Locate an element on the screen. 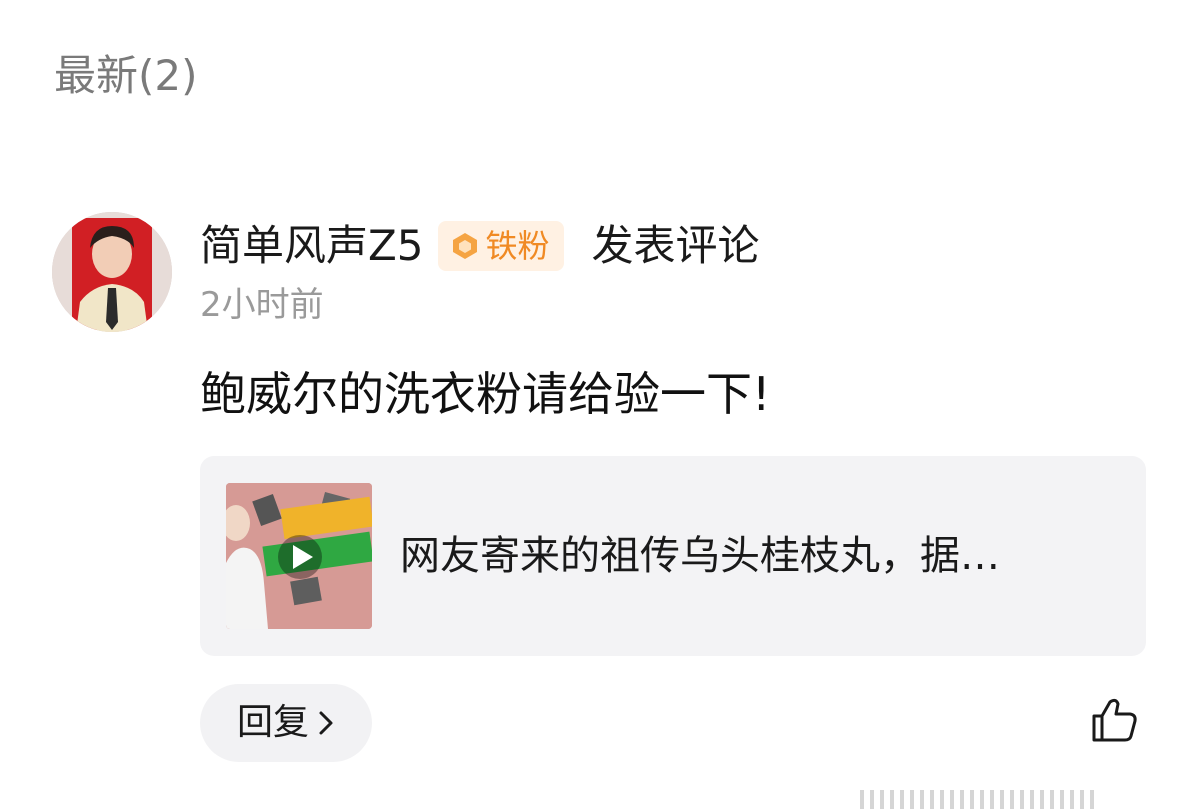  avatar is located at coordinates (112, 272).